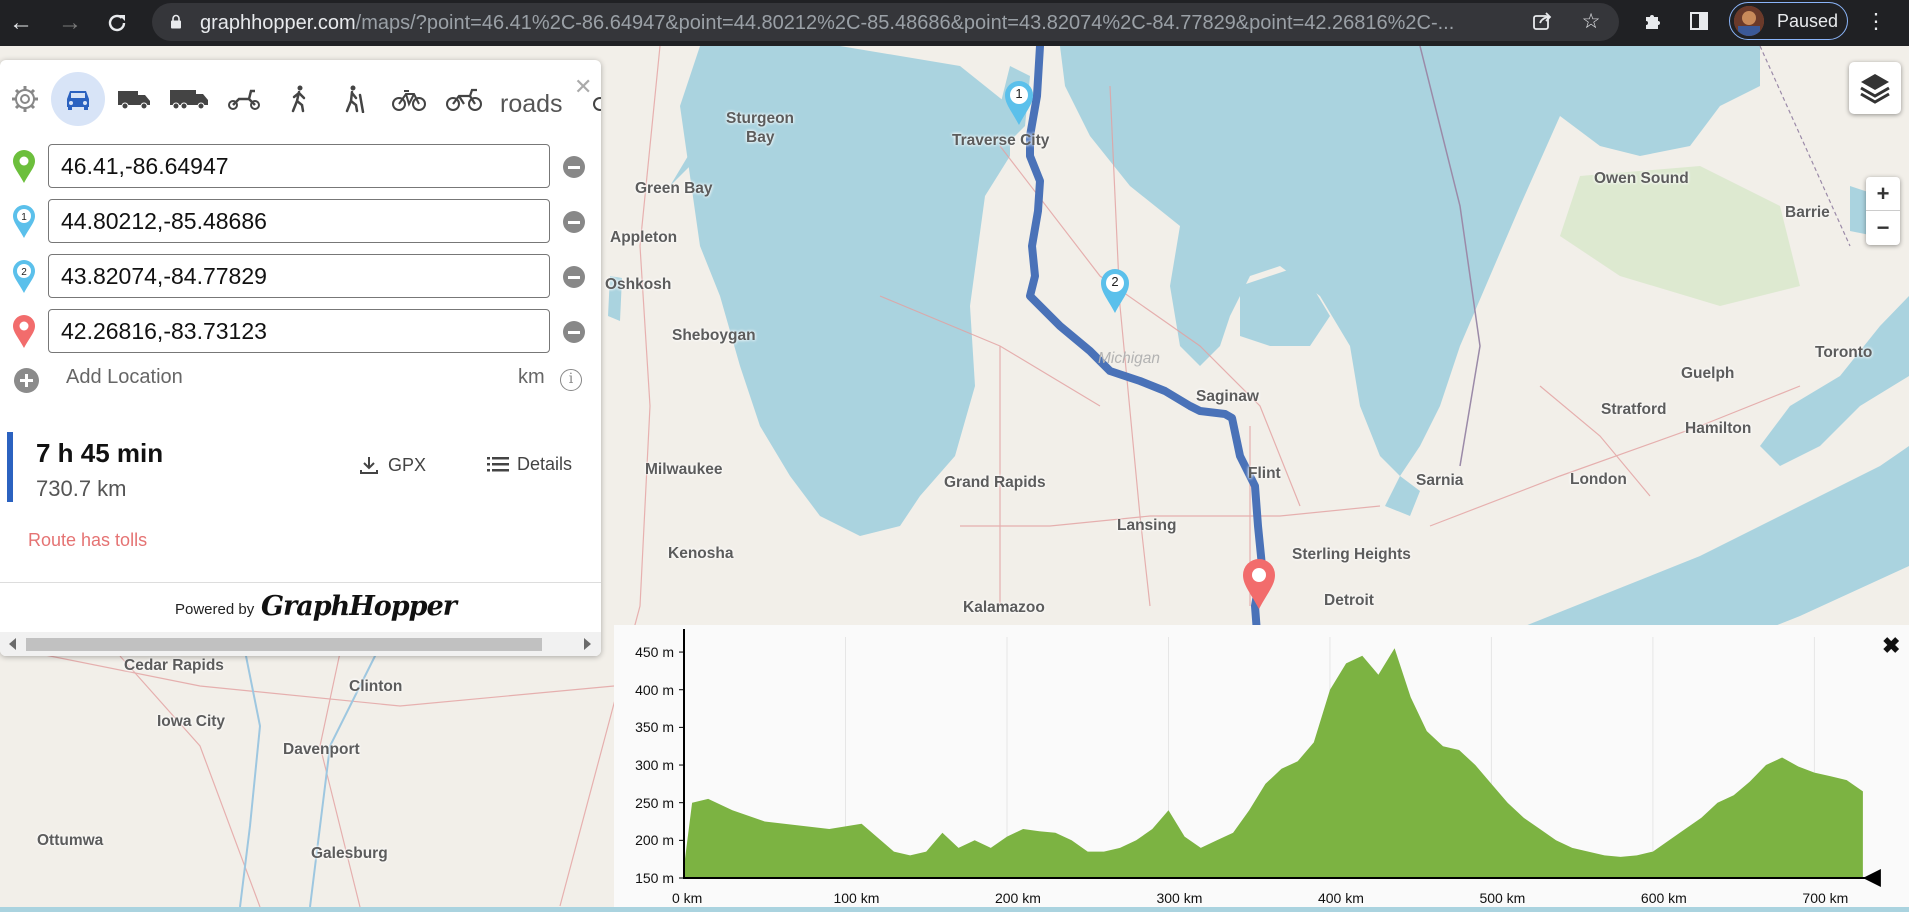 This screenshot has width=1909, height=912. What do you see at coordinates (654, 802) in the screenshot?
I see `y-tick-label: 250 m` at bounding box center [654, 802].